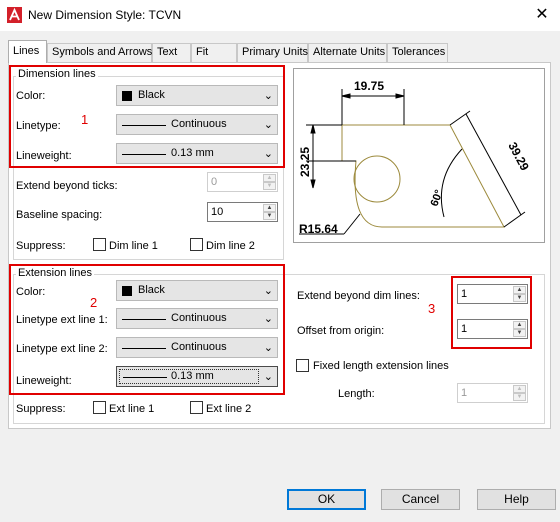 Image resolution: width=560 pixels, height=522 pixels. Describe the element at coordinates (99, 244) in the screenshot. I see `dim-line1-checkbox` at that location.